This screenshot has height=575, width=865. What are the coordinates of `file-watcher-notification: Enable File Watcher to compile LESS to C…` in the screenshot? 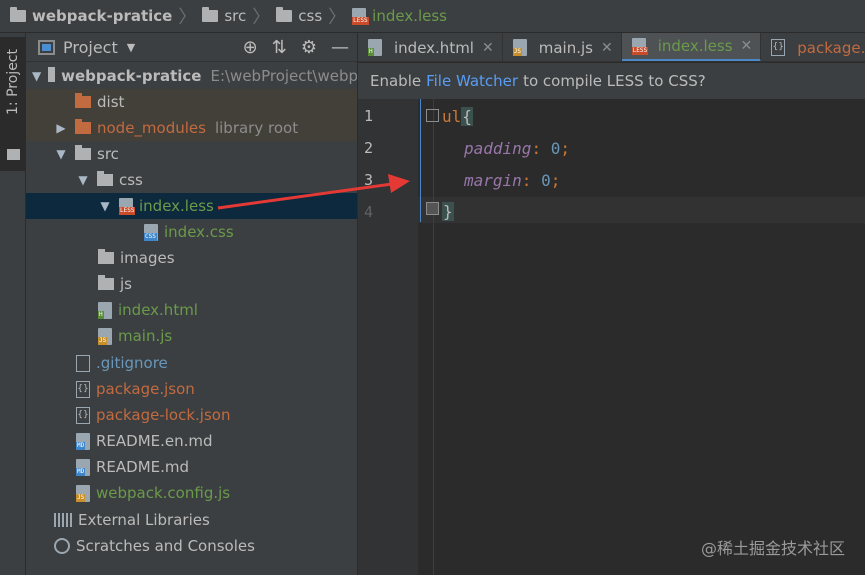 It's located at (611, 81).